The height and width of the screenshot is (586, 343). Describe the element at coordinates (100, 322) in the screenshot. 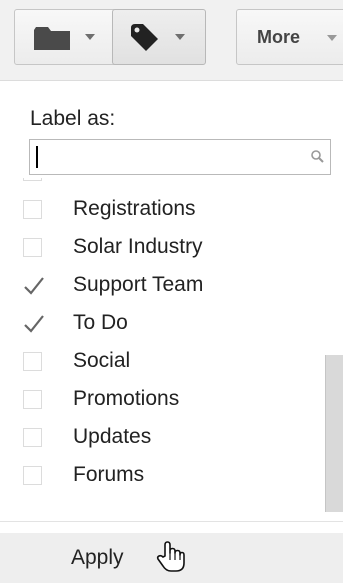

I see `label-item-text: To Do` at that location.